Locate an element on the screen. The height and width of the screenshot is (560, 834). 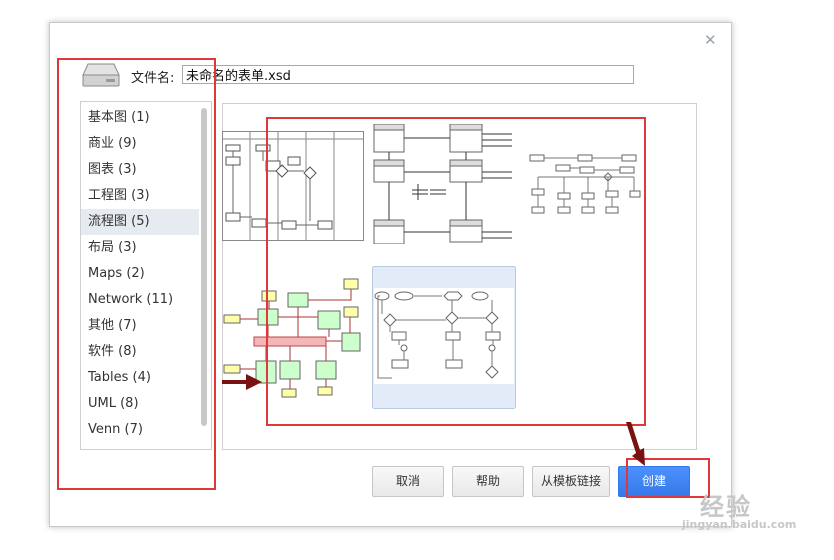
category-item-flowchart: 流程图 (5) is located at coordinates (140, 222).